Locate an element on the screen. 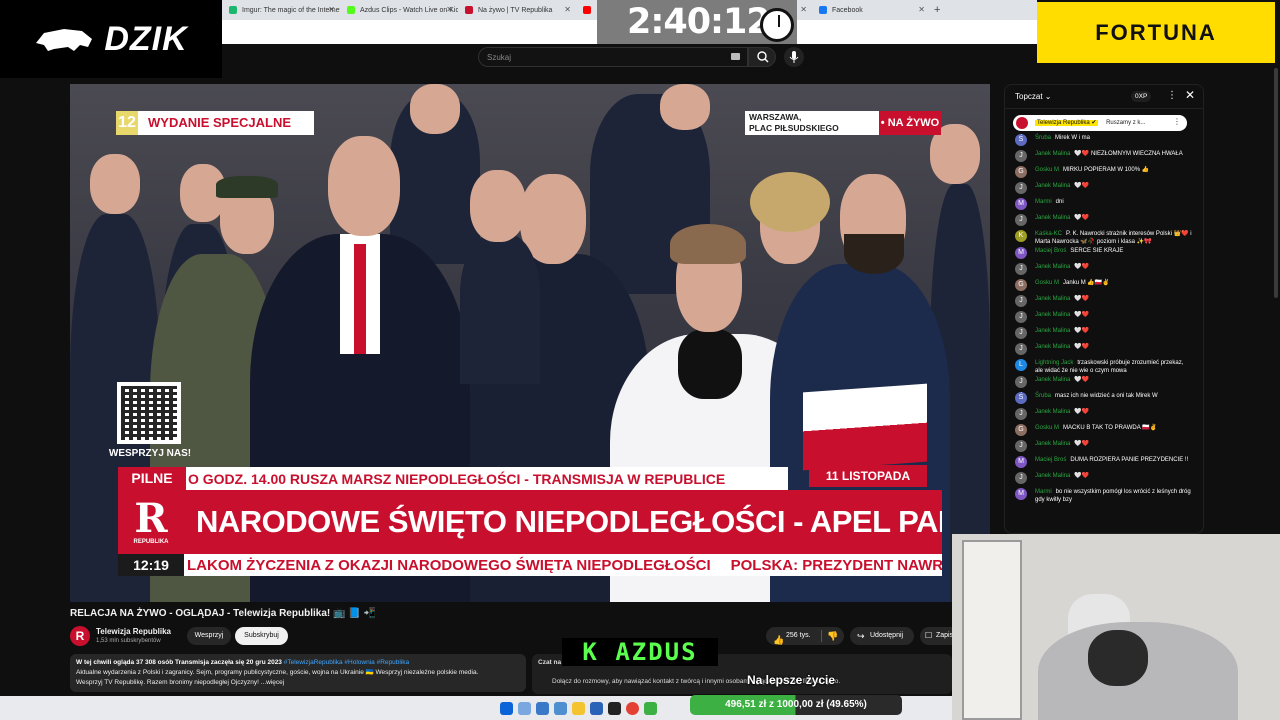 The height and width of the screenshot is (720, 1280). search-taskbar-icon is located at coordinates (524, 708).